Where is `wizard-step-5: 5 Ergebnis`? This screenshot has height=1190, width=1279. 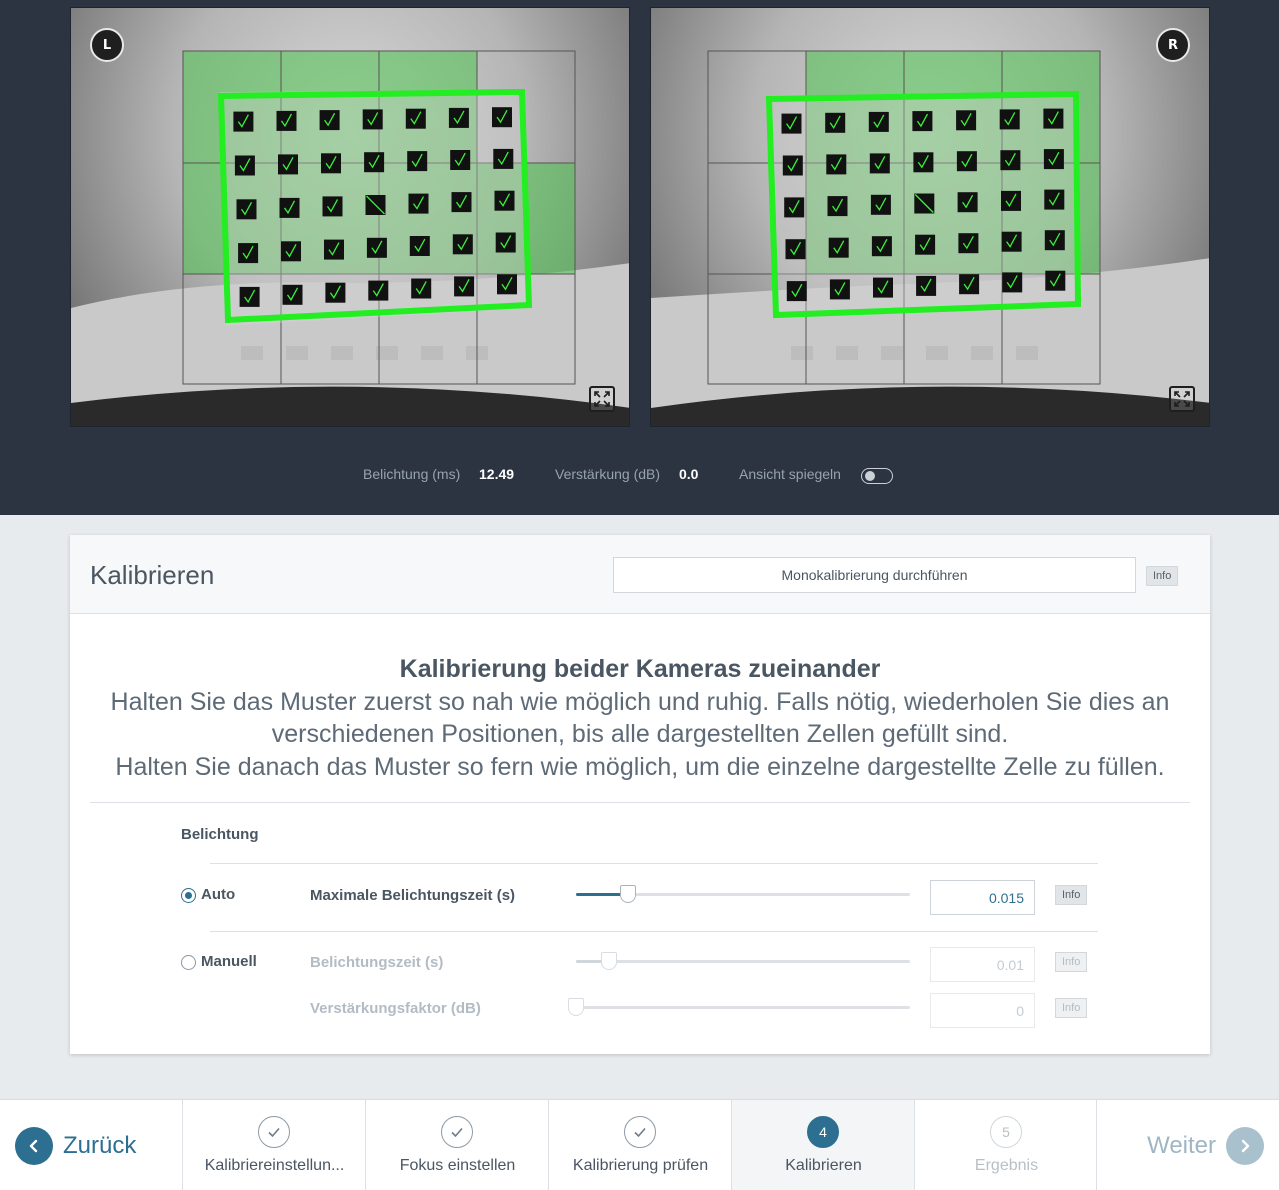 wizard-step-5: 5 Ergebnis is located at coordinates (1005, 1145).